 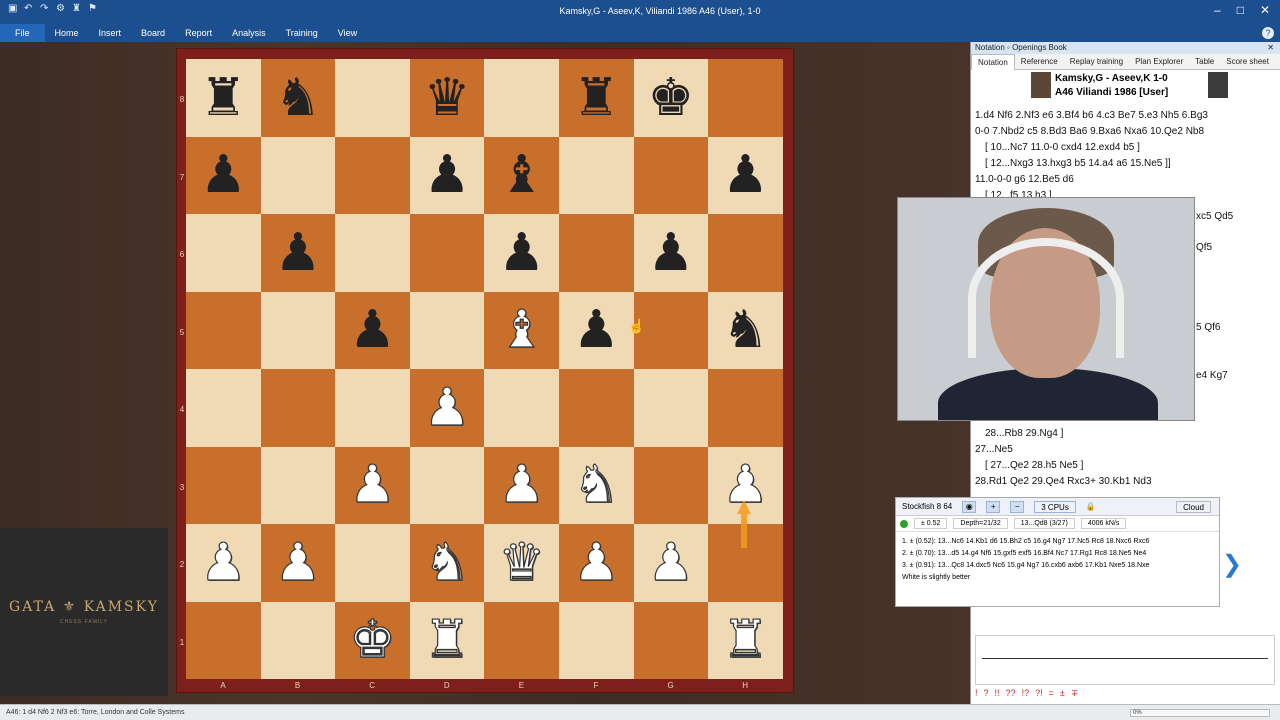 I want to click on ribbon-tab-report: Report, so click(x=198, y=33).